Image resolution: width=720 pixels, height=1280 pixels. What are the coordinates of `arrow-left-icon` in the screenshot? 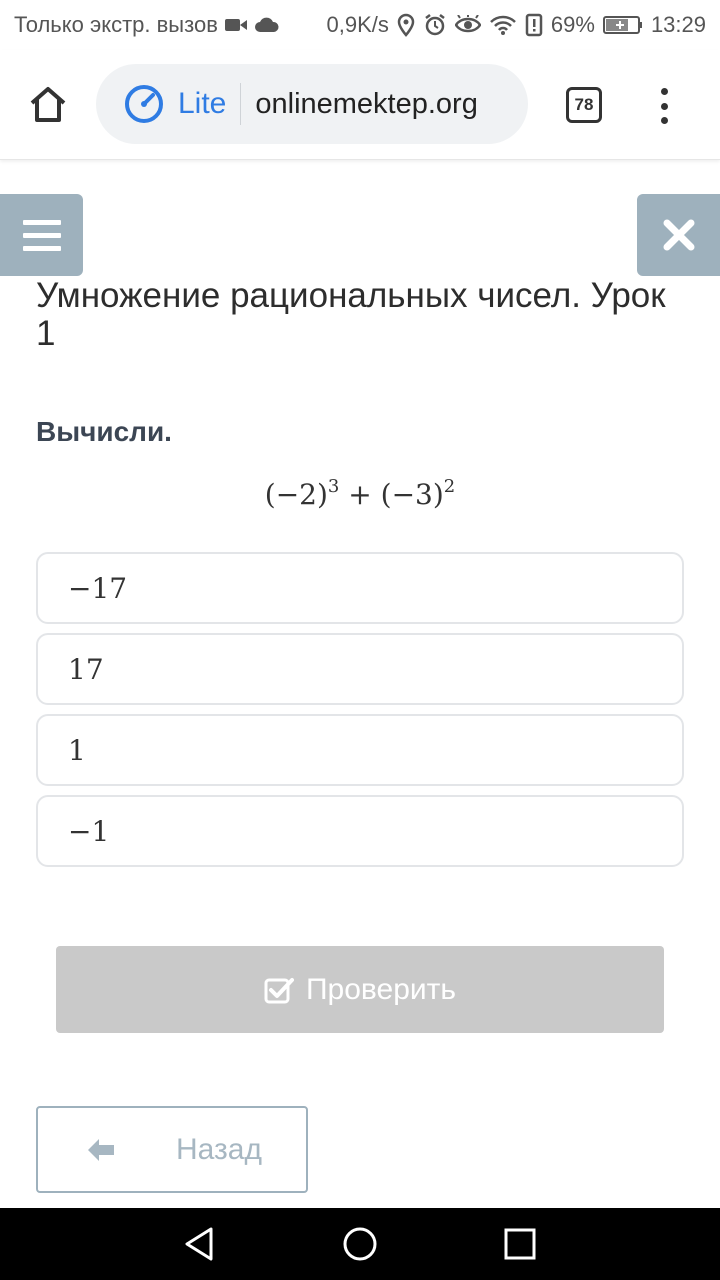 It's located at (101, 1150).